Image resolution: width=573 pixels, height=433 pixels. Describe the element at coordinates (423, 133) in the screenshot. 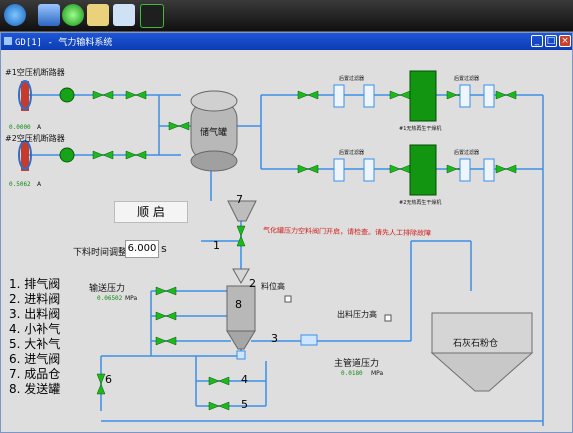

I see `dryers` at that location.